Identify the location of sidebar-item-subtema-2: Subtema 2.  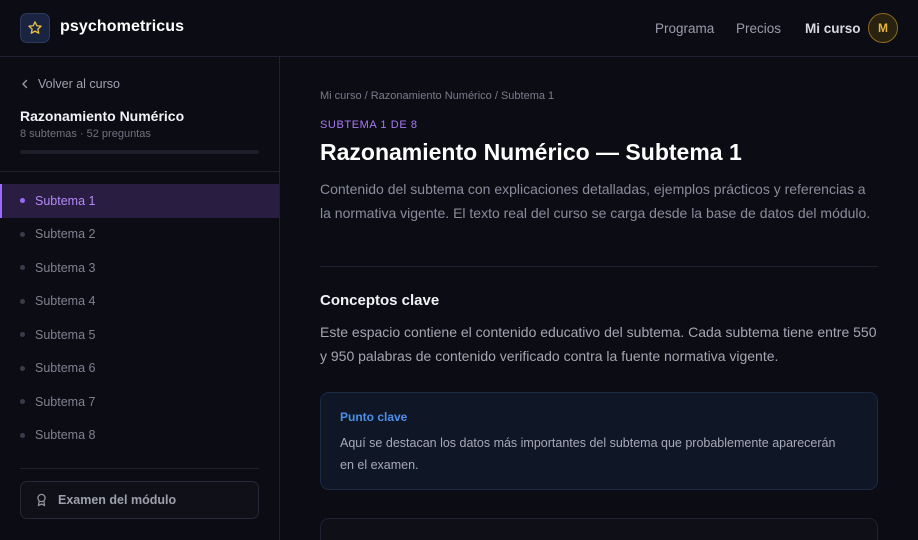
(139, 235).